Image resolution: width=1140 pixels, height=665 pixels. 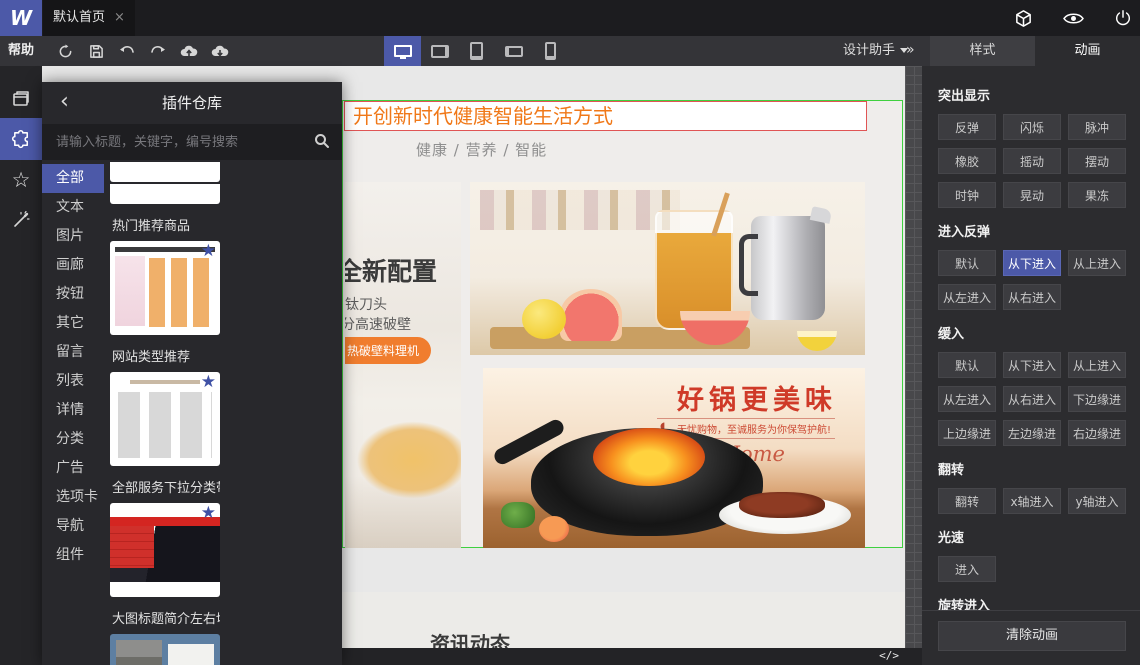 I want to click on animation-button: 右边缘进, so click(x=1097, y=433).